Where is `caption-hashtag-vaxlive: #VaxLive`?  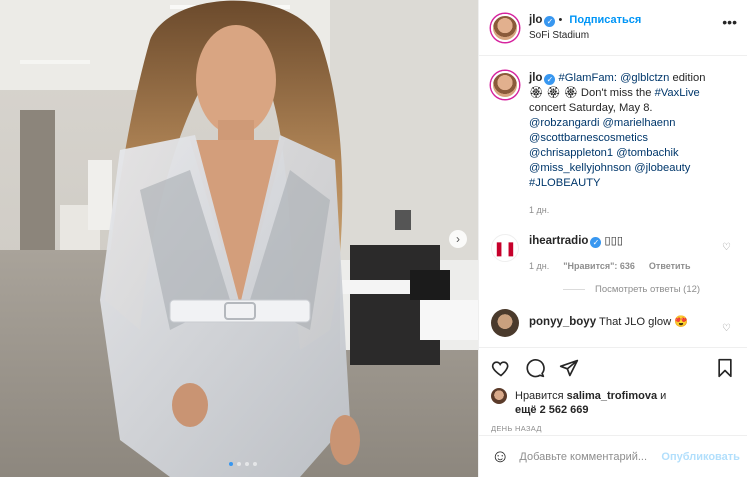
caption-hashtag-vaxlive: #VaxLive is located at coordinates (677, 93).